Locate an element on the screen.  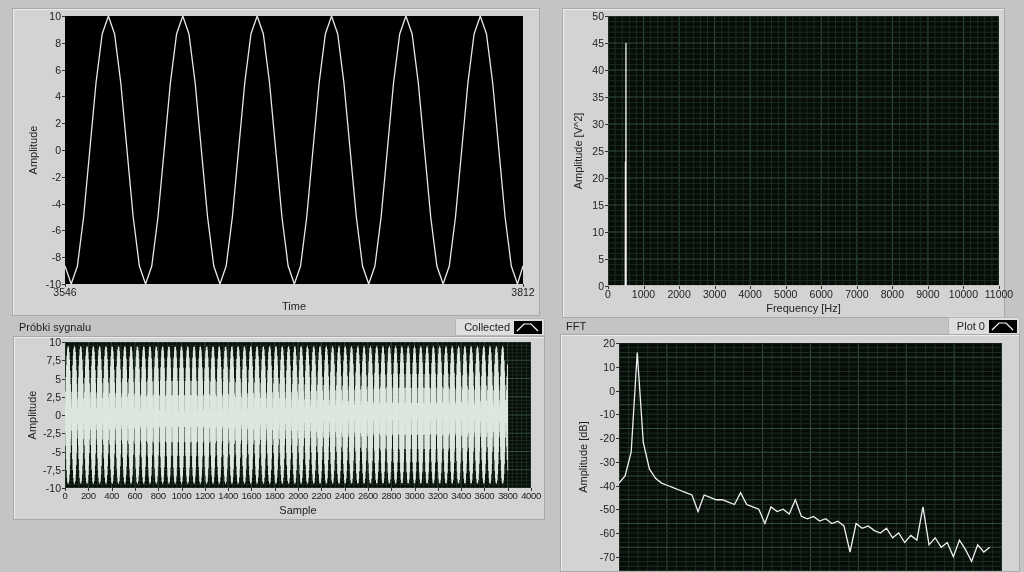
axis-tick-label: 50 is located at coordinates (598, 16).